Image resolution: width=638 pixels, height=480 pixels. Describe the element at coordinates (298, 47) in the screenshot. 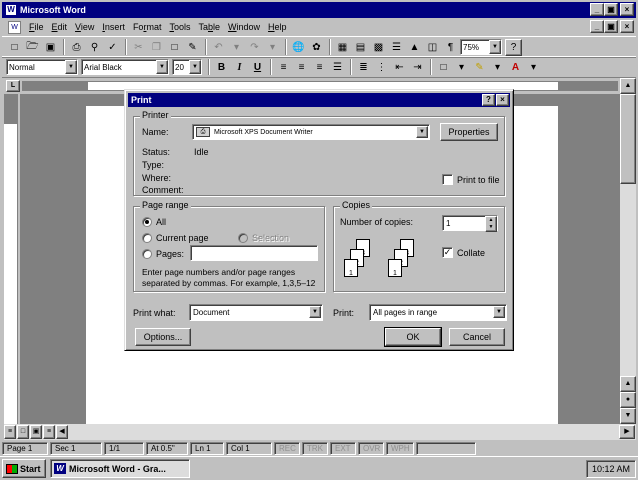

I see `insert-hyperlink-icon: 🌐` at that location.